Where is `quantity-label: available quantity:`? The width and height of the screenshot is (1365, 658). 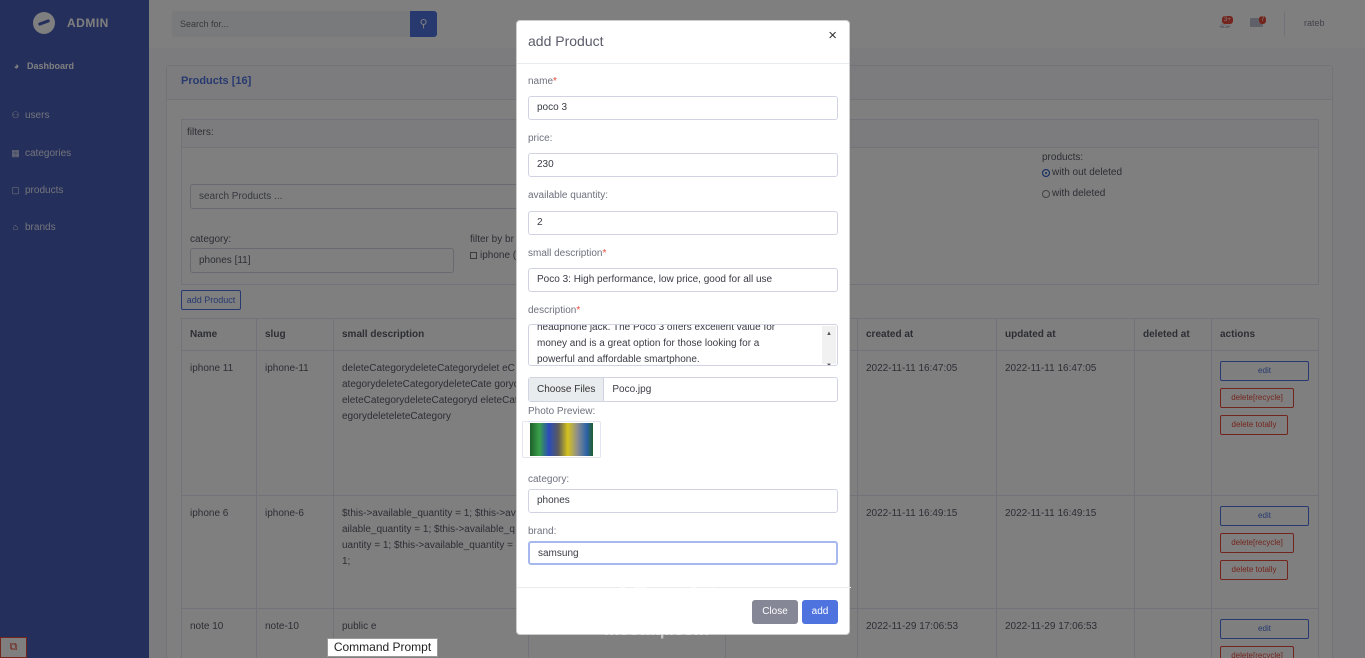
quantity-label: available quantity: is located at coordinates (568, 195).